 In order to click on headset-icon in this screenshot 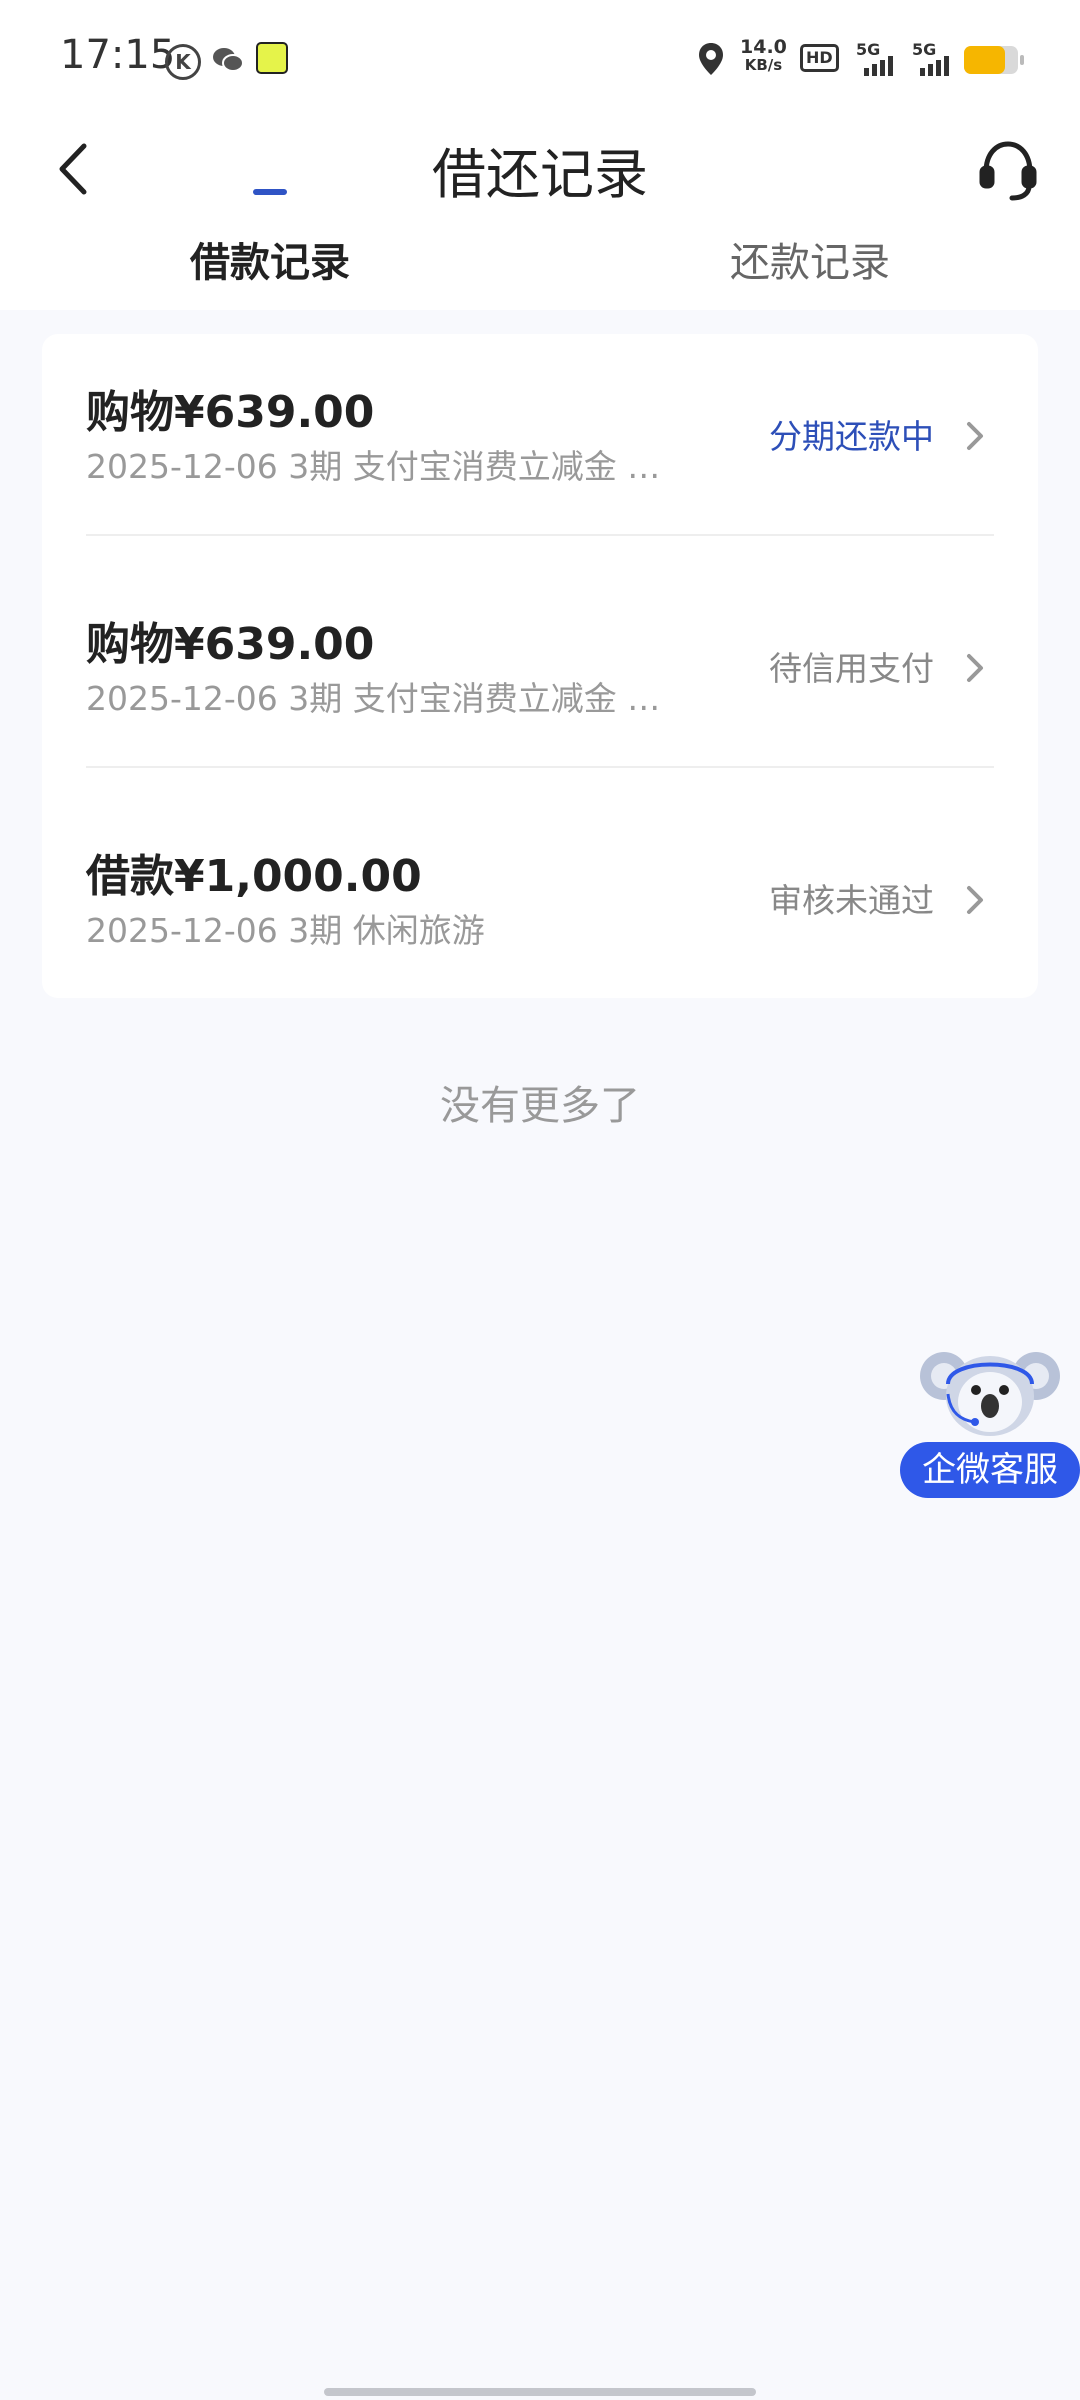, I will do `click(1008, 171)`.